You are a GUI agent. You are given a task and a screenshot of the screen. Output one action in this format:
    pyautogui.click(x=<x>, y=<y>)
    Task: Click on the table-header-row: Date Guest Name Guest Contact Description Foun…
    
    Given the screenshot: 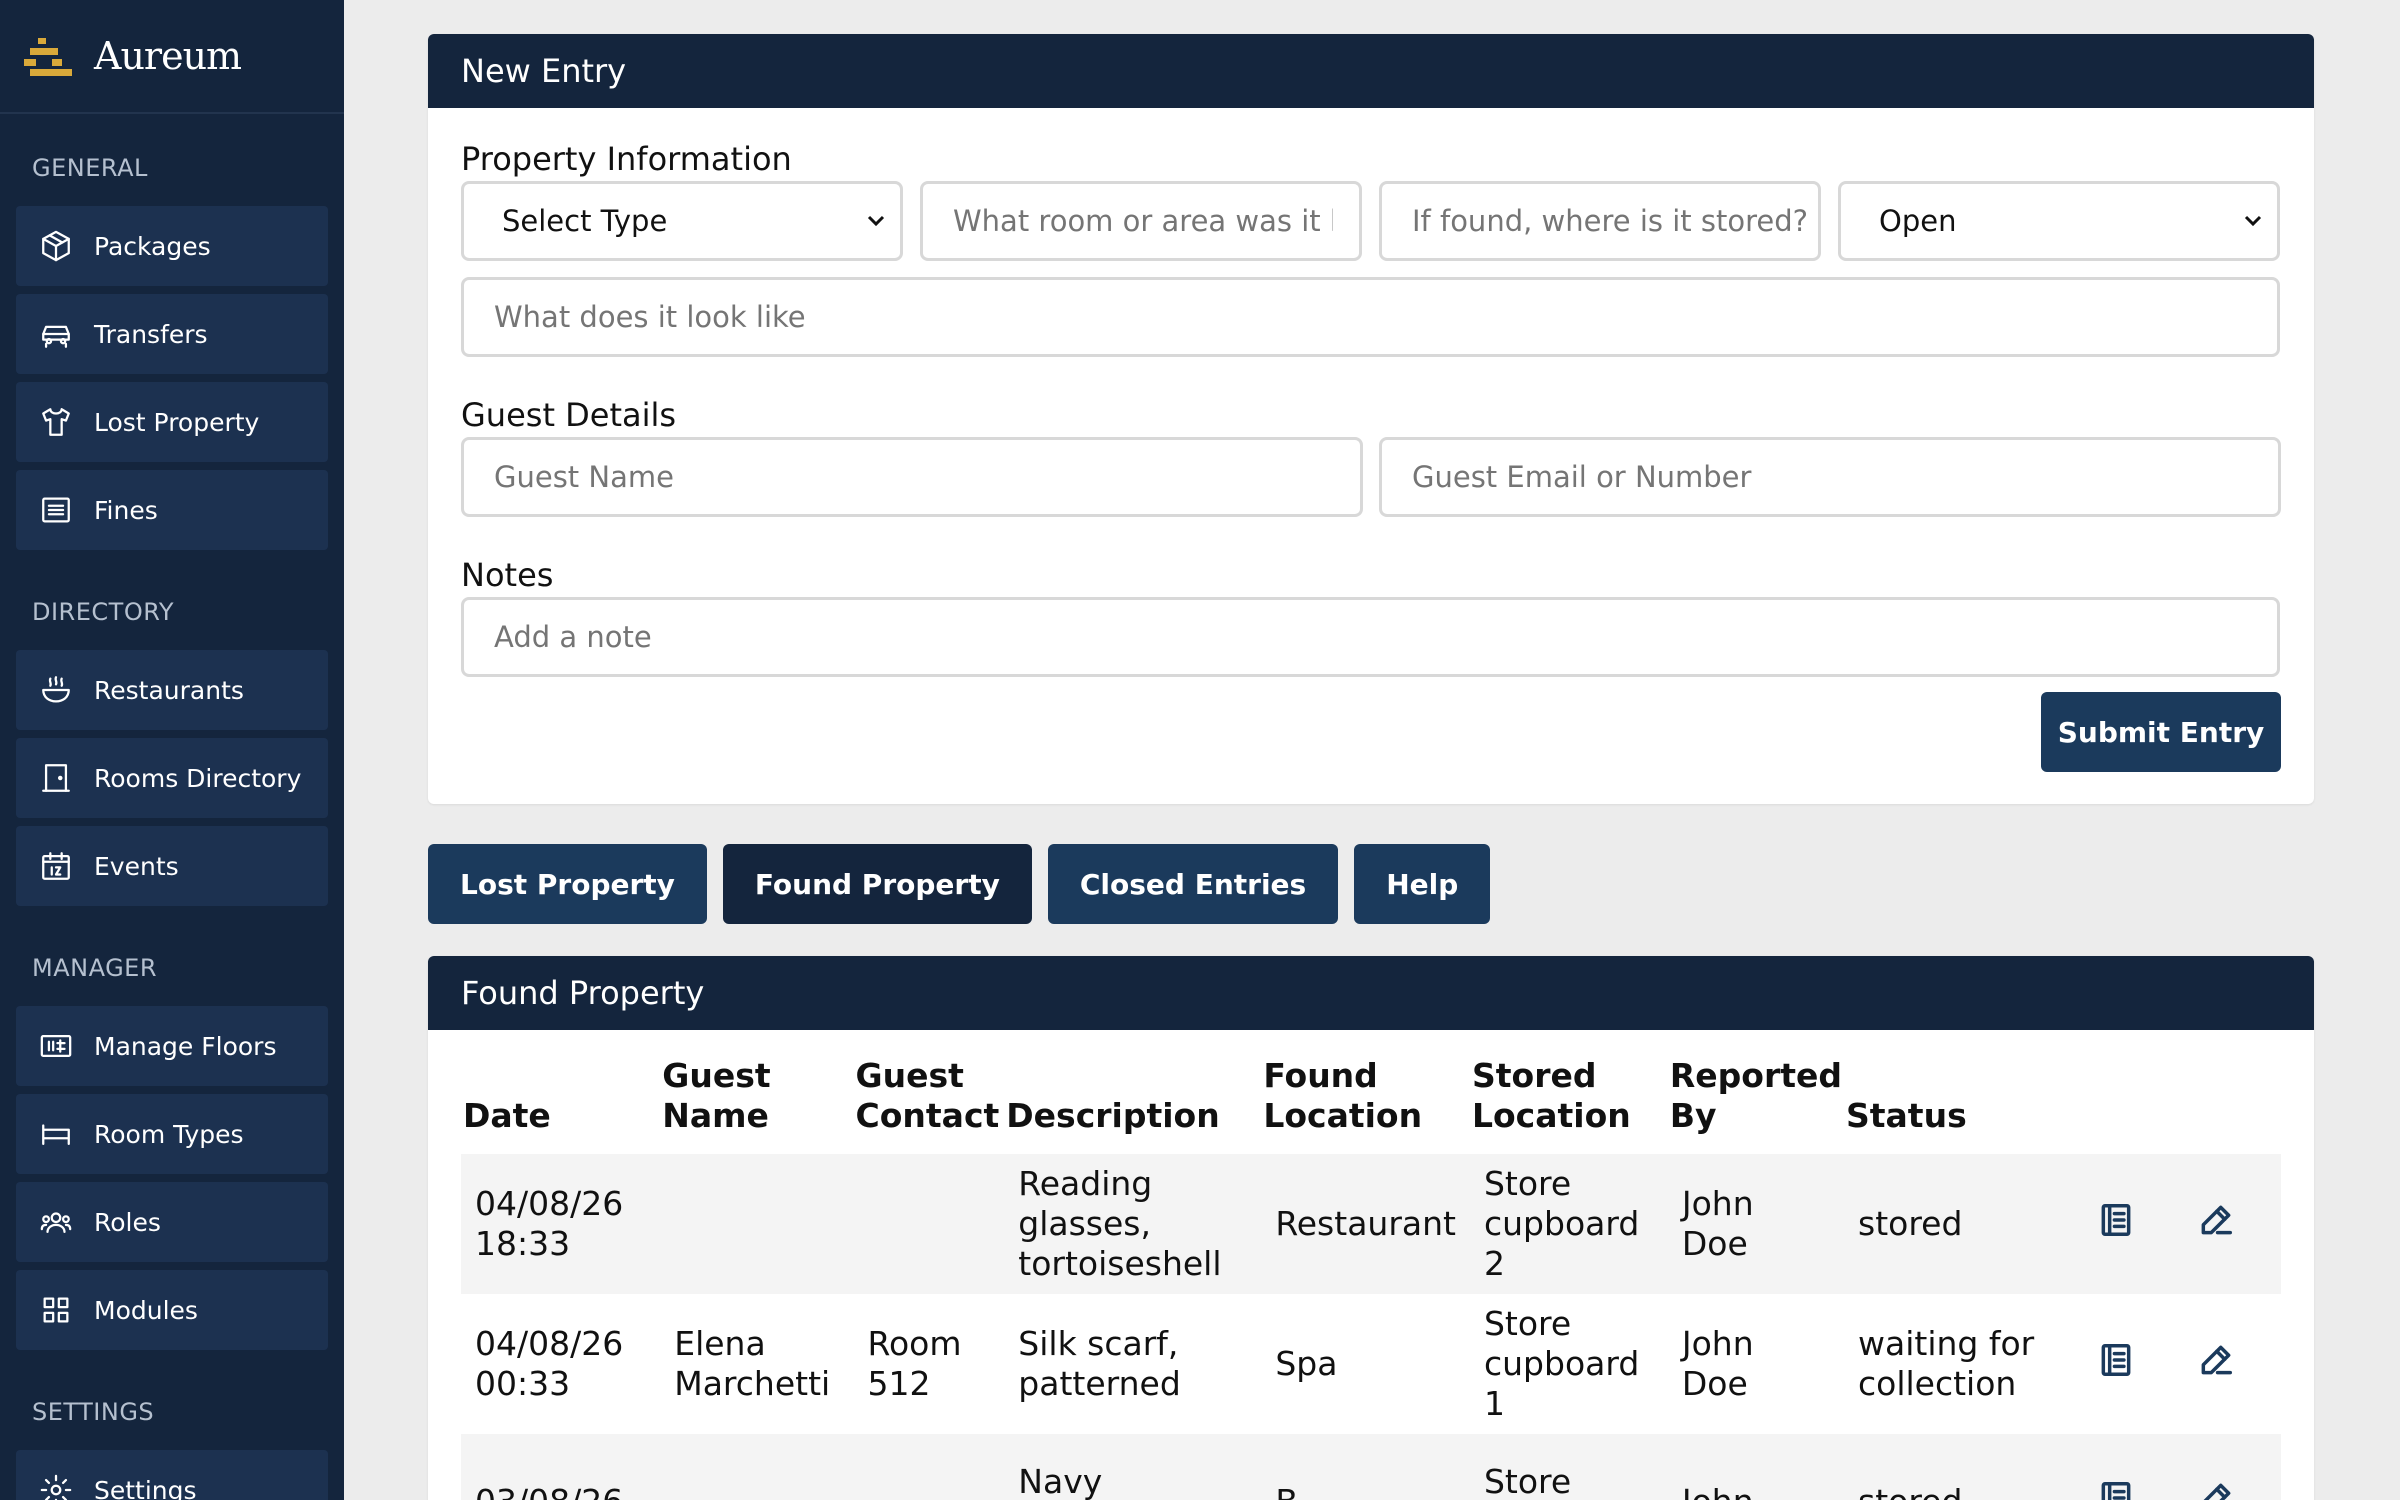 What is the action you would take?
    pyautogui.click(x=1371, y=1105)
    